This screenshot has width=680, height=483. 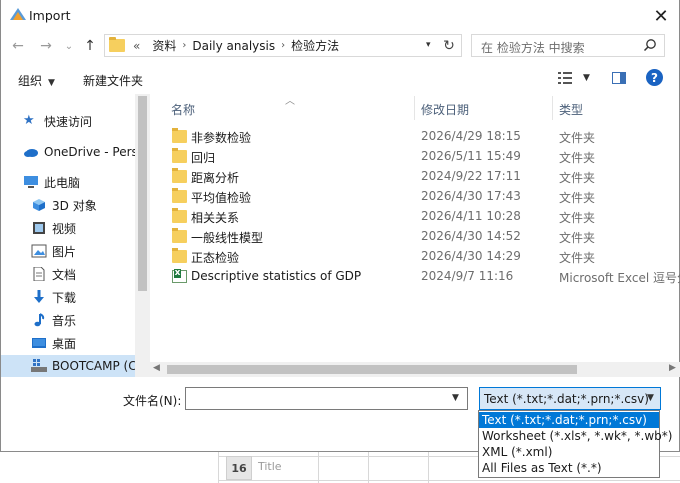 I want to click on sidebar-item-quick-access: ★ 快速访问, so click(x=57, y=121).